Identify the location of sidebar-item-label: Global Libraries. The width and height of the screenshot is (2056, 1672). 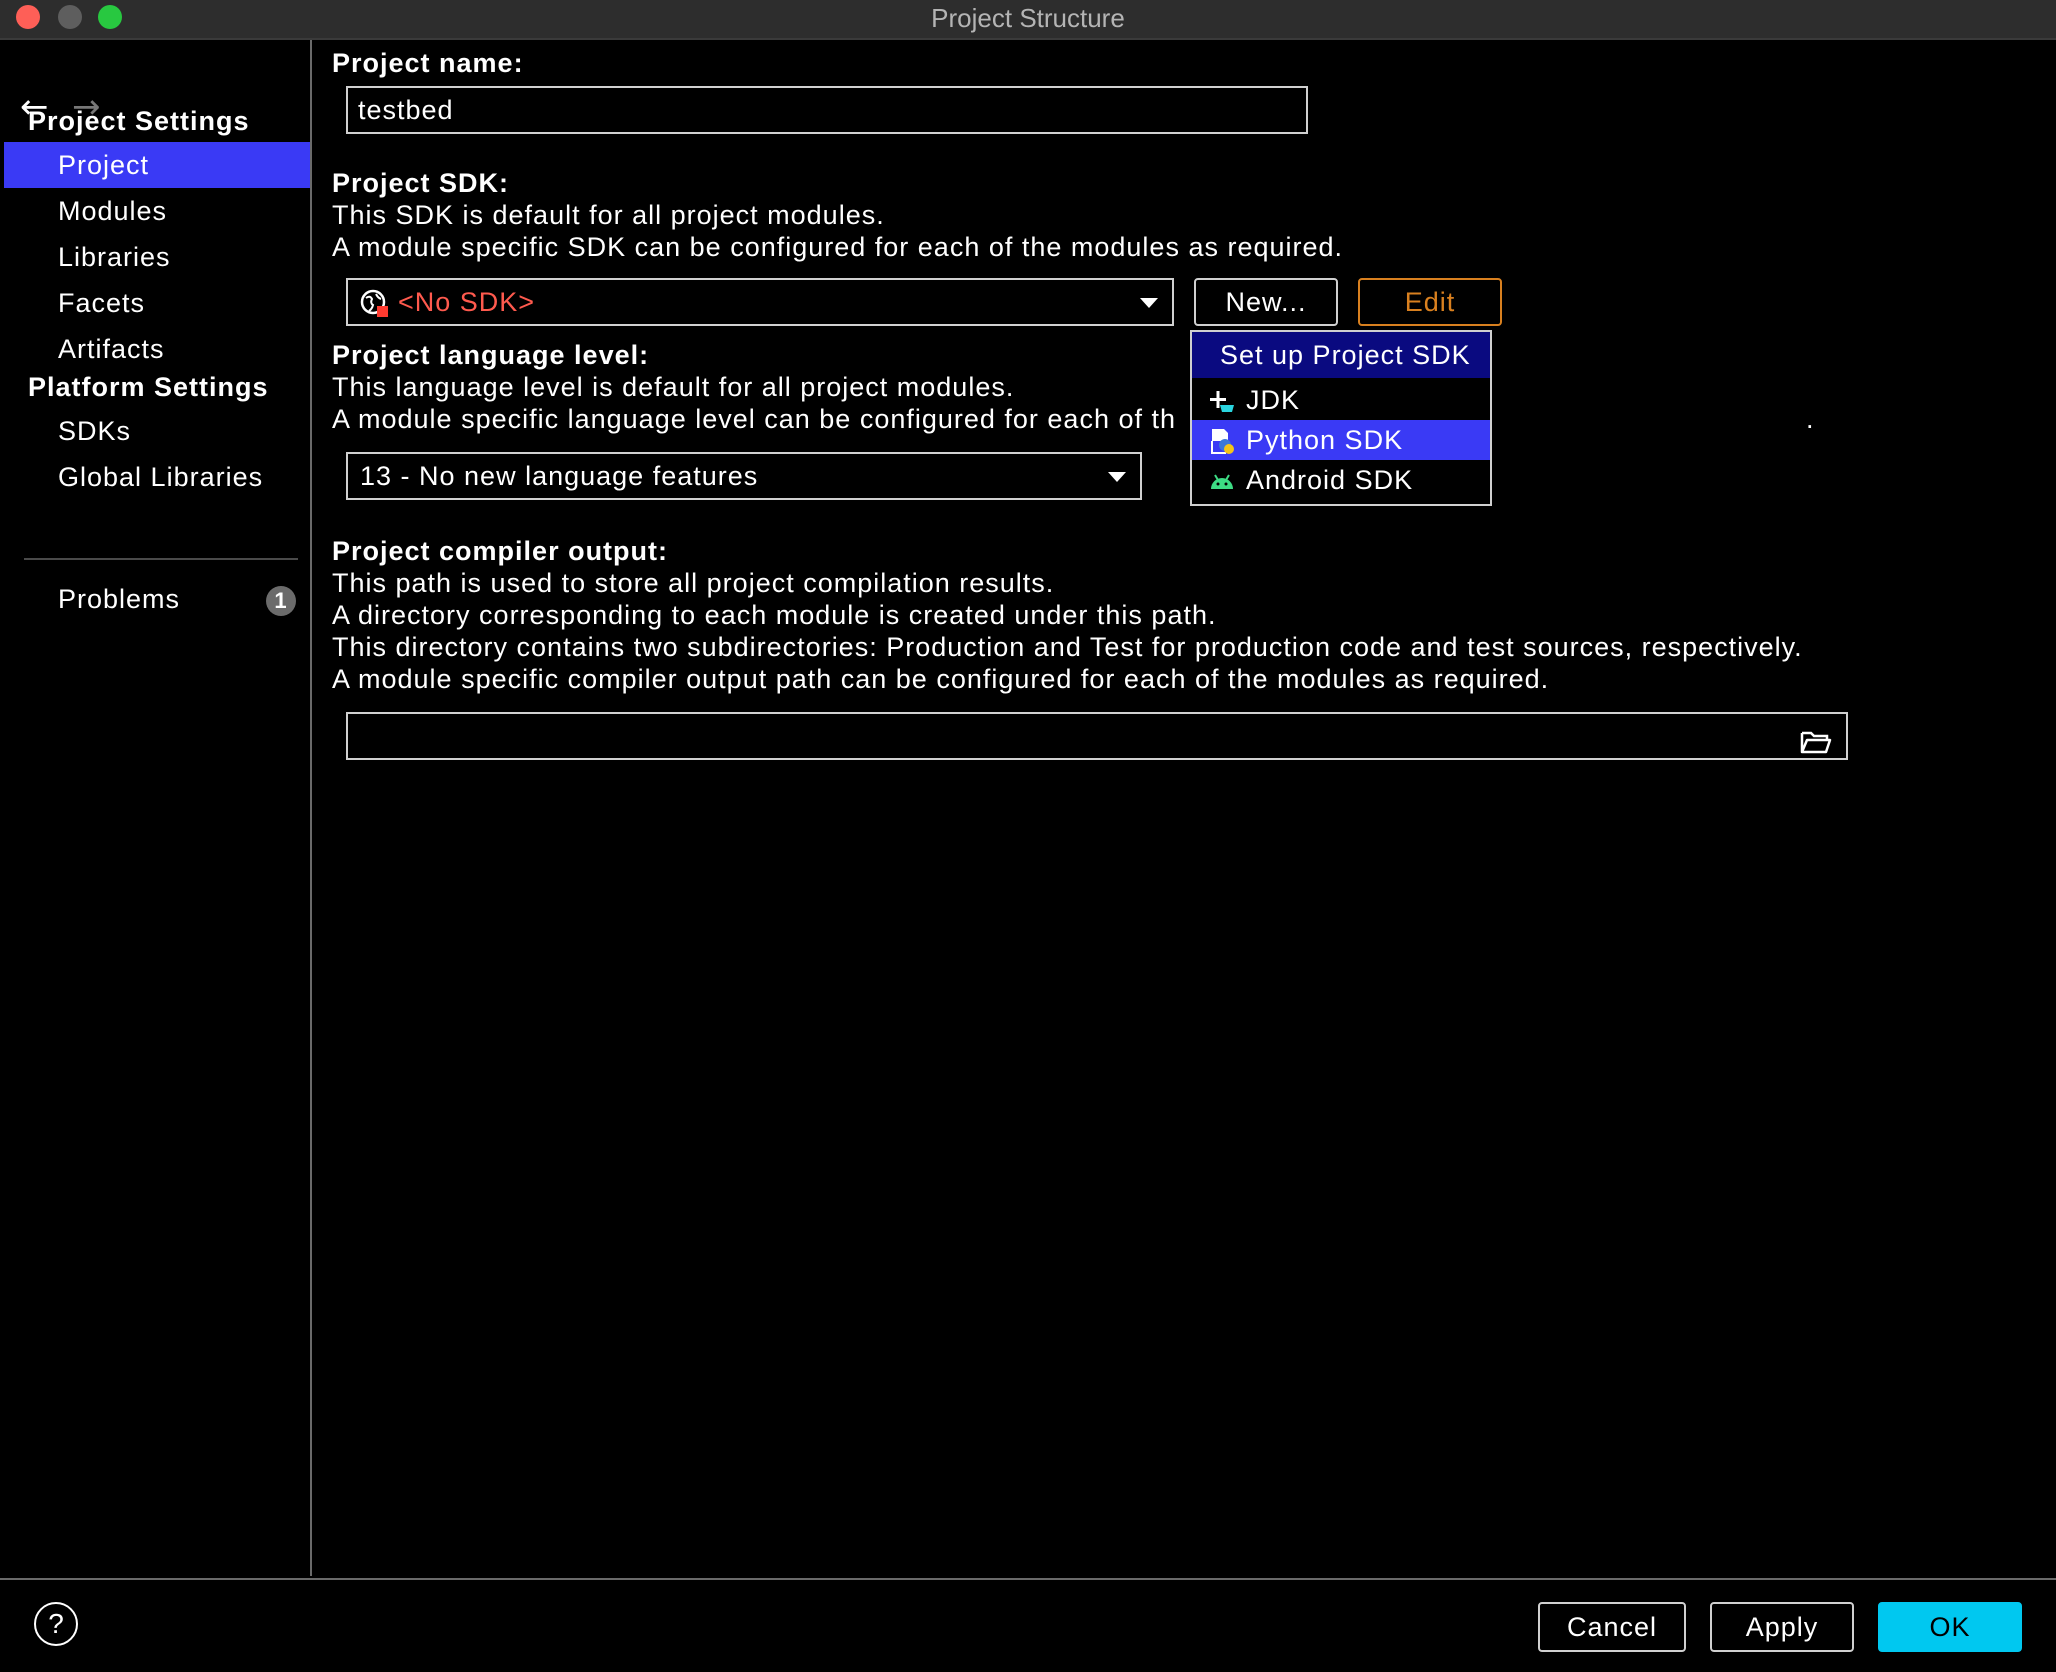
(161, 477).